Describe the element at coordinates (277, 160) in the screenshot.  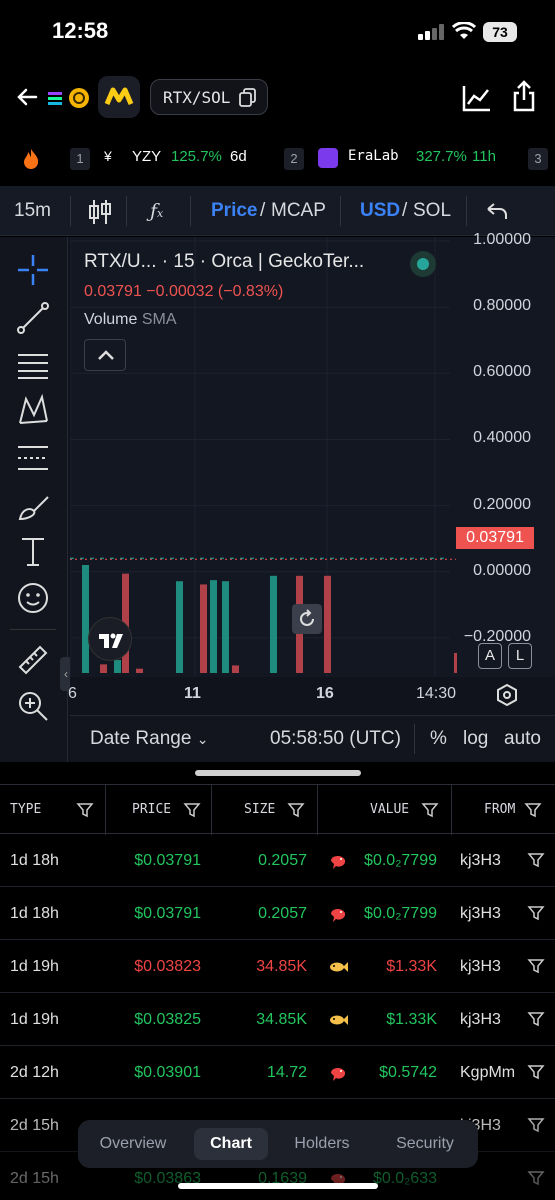
I see `trending-ticker: 1 ¥ YZY 125.7% 6d 2 EraLab 327.7% 11h 3` at that location.